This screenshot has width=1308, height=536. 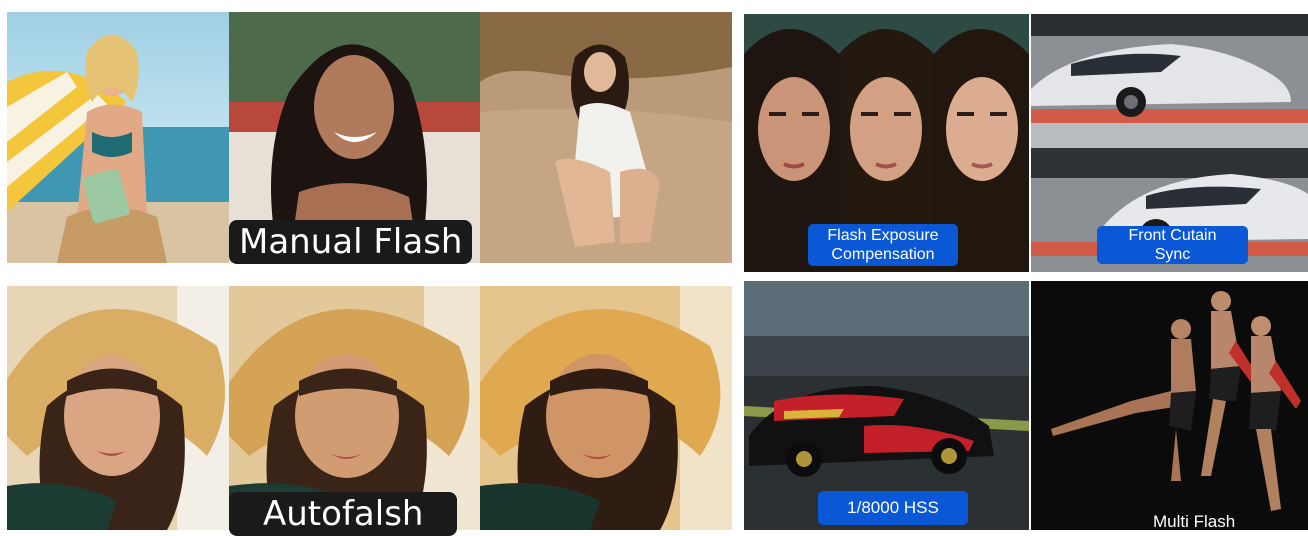 What do you see at coordinates (883, 254) in the screenshot?
I see `badge-flash-exposure-line2: Compensation` at bounding box center [883, 254].